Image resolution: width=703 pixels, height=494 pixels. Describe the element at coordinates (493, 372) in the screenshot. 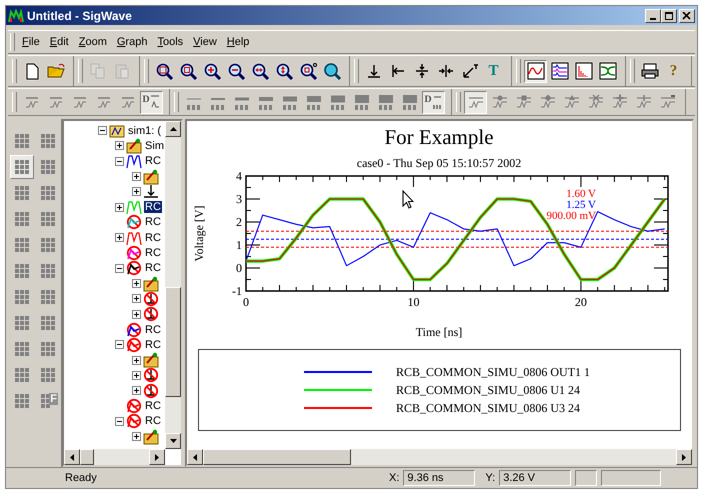

I see `legend-label: RCB_COMMON_SIMU_0806 OUT1 1` at that location.